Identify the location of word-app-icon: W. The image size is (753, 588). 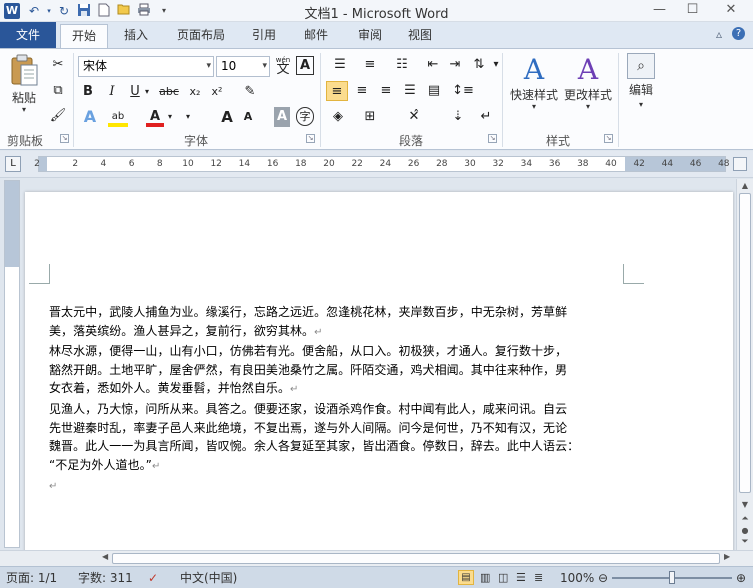
(12, 11).